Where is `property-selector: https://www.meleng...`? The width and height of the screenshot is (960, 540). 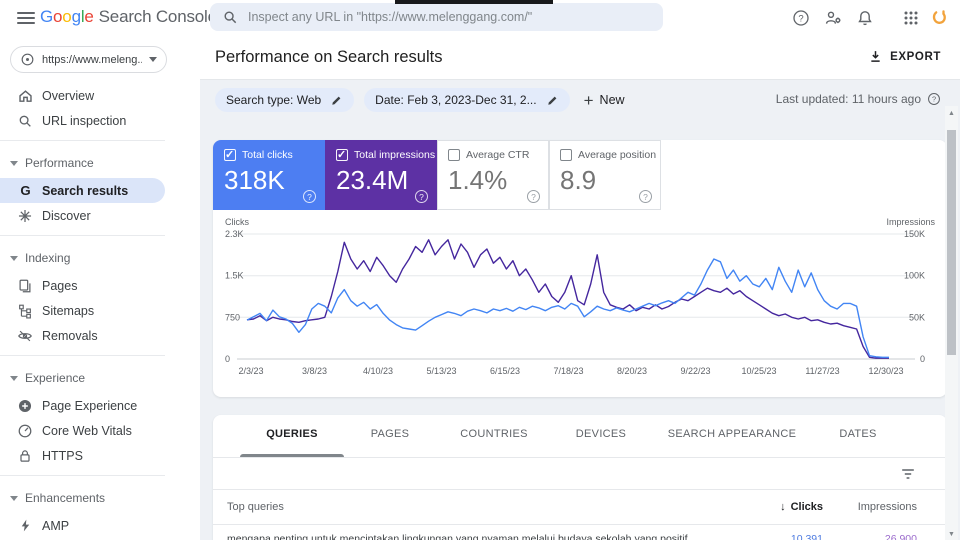 property-selector: https://www.meleng... is located at coordinates (88, 59).